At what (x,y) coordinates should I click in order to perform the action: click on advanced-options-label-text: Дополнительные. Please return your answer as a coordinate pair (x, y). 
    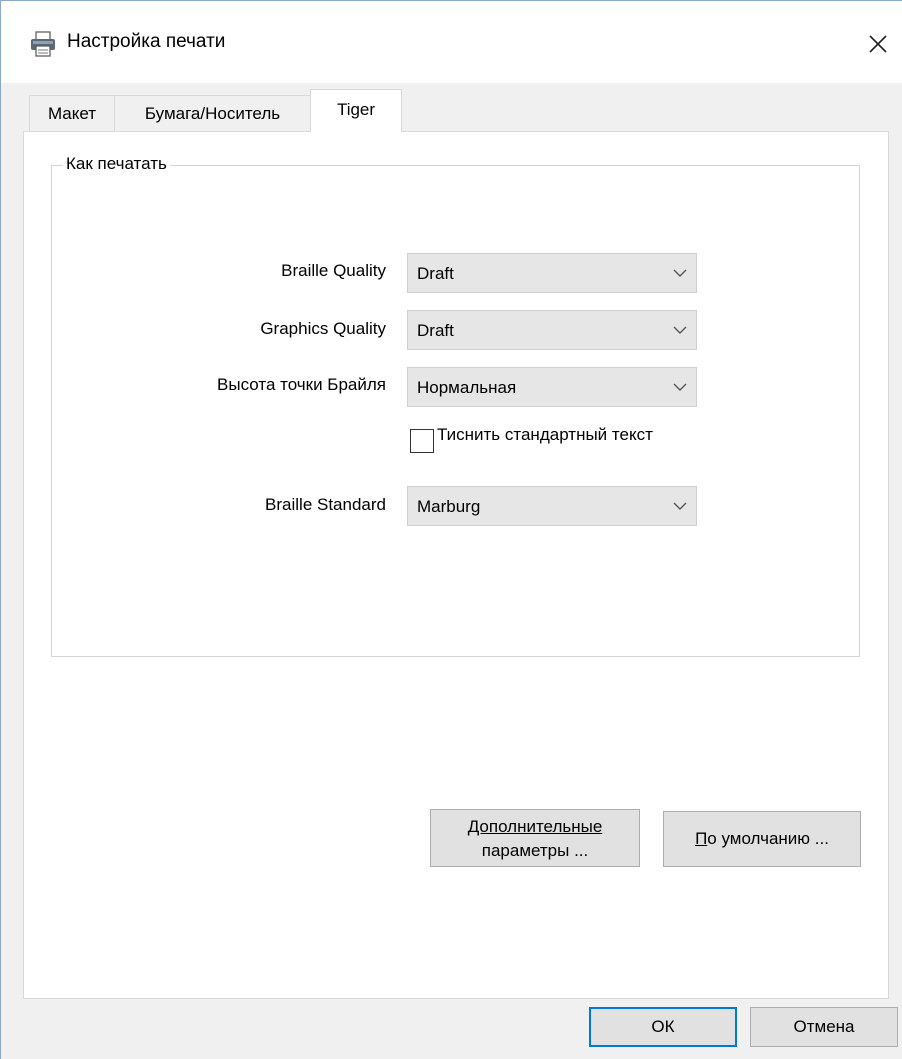
    Looking at the image, I should click on (535, 826).